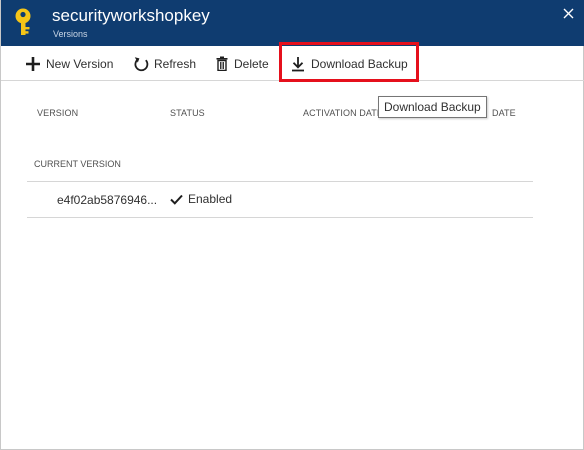 The image size is (584, 450). I want to click on refresh-button: Refresh, so click(164, 63).